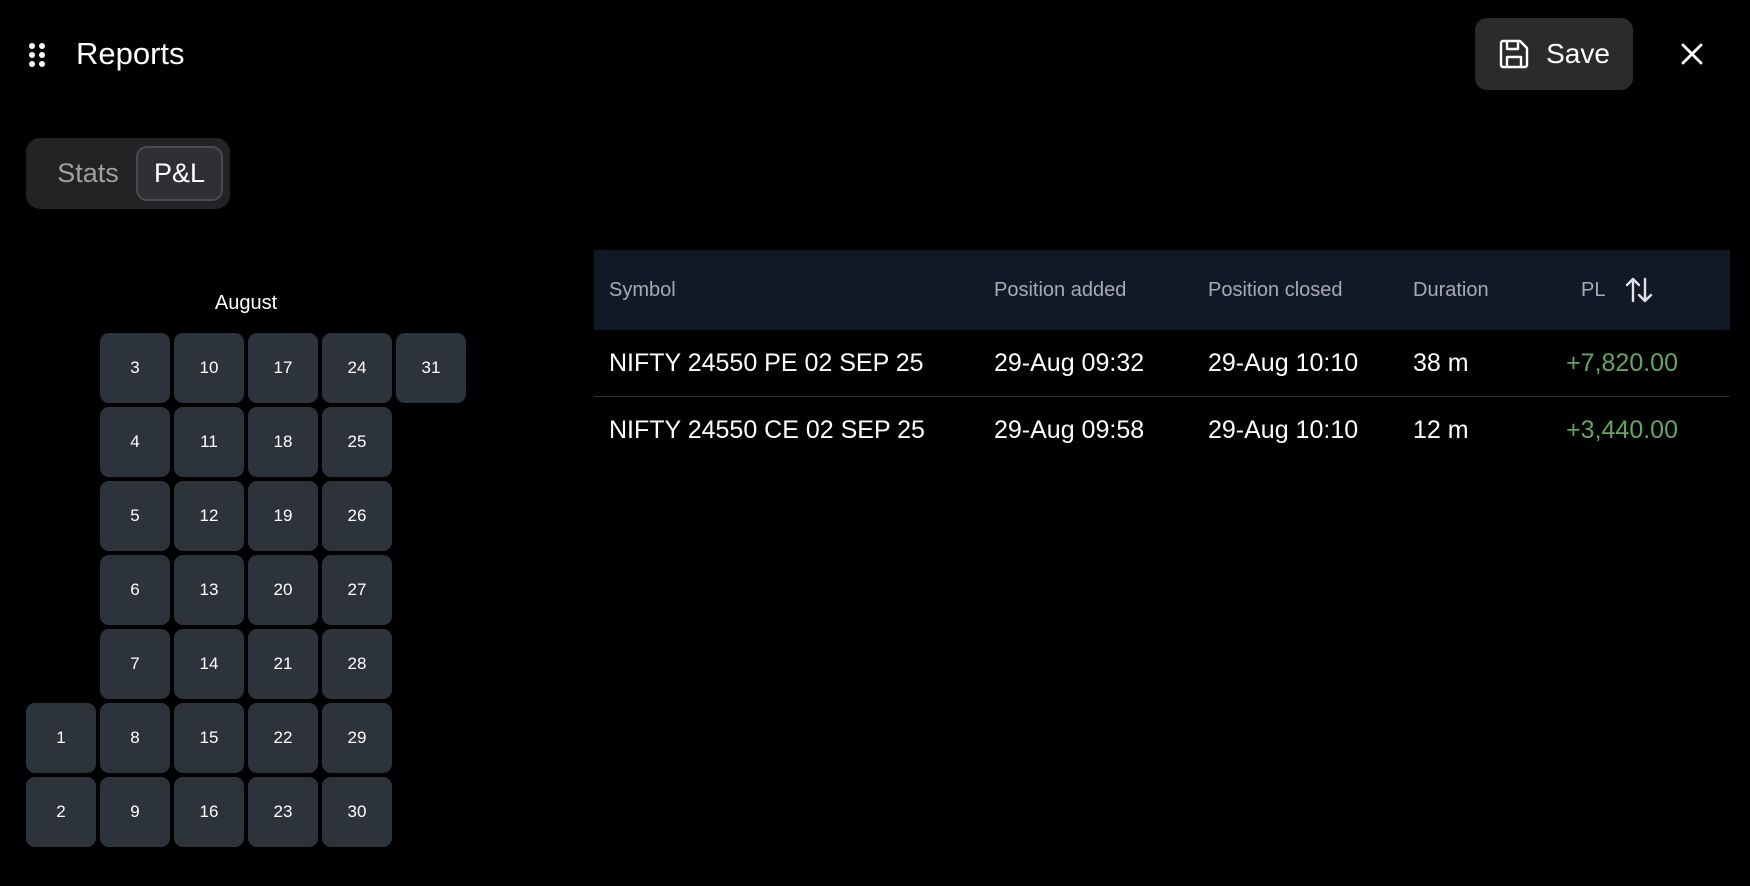 This screenshot has height=886, width=1750. I want to click on cell-pl: +7,820.00, so click(1622, 362).